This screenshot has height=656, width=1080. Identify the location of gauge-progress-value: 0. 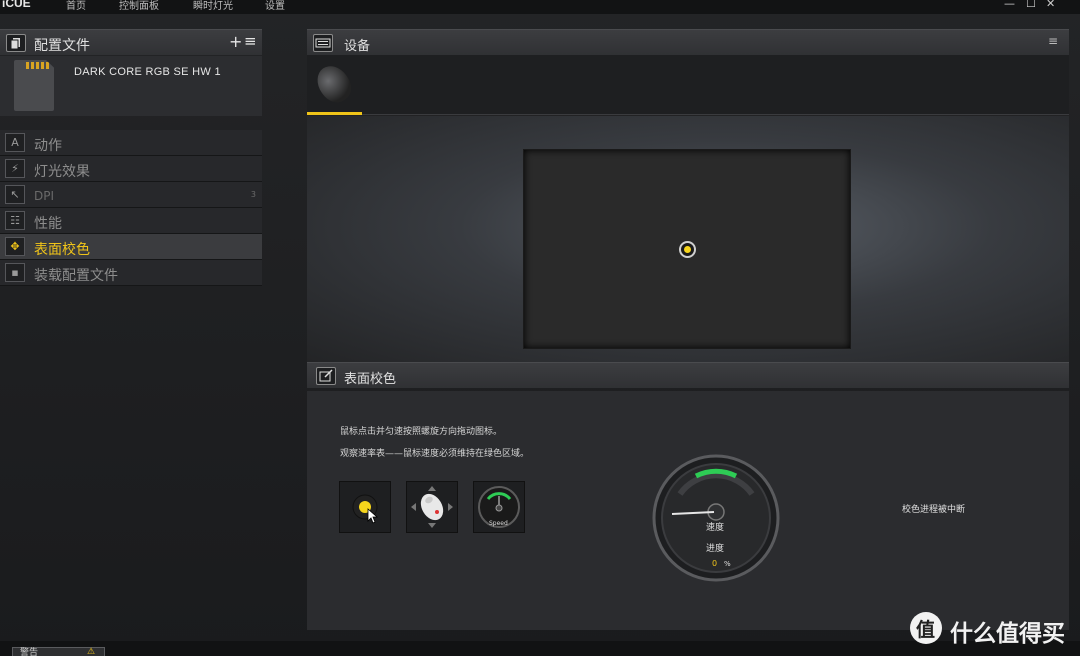
(715, 563).